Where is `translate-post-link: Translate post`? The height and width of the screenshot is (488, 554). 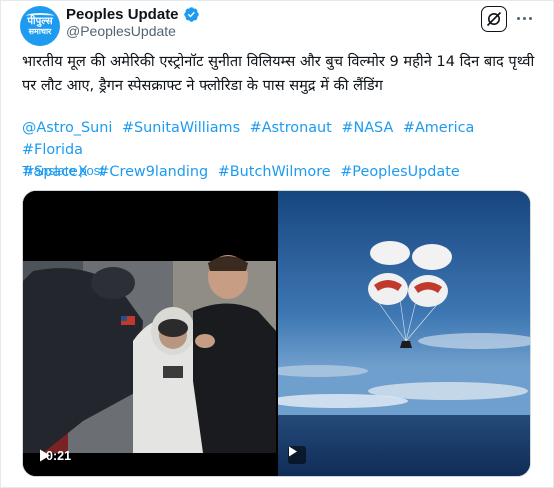 translate-post-link: Translate post is located at coordinates (63, 170).